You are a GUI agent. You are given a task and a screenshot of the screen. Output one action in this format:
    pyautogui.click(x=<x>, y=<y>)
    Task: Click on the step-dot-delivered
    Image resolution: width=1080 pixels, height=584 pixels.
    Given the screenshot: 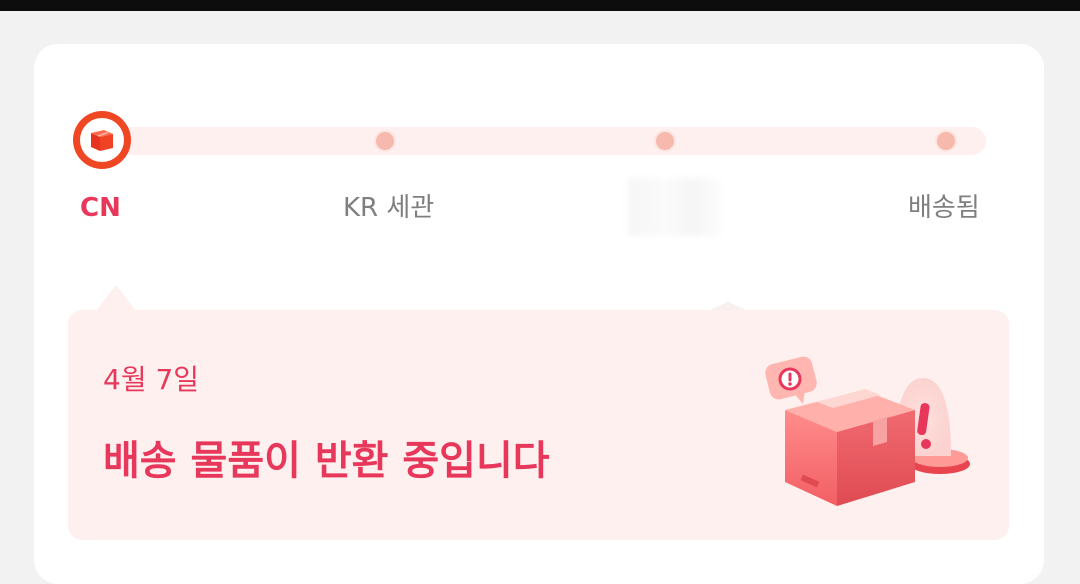 What is the action you would take?
    pyautogui.click(x=946, y=141)
    